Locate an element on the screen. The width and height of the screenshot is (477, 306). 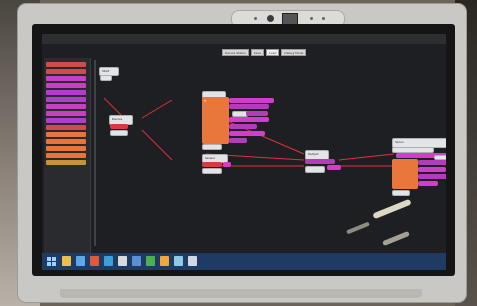
device-param-block is located at coordinates (119, 126).